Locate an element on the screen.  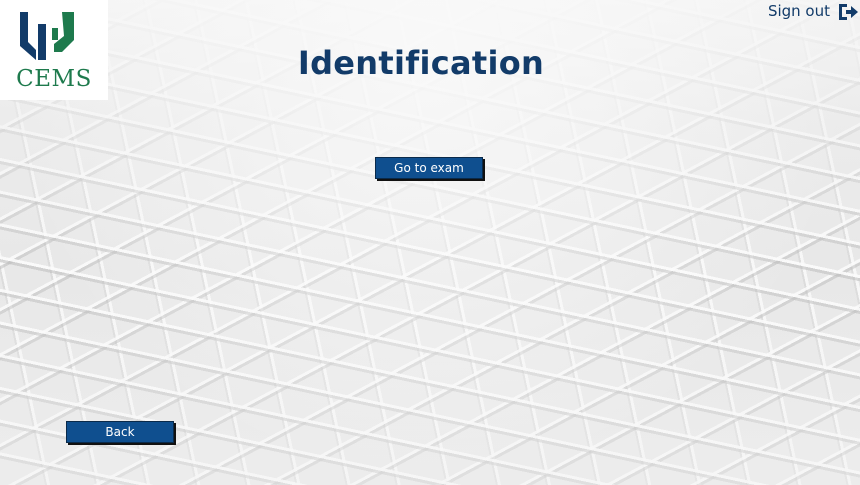
sign-out-label: Sign out is located at coordinates (798, 10).